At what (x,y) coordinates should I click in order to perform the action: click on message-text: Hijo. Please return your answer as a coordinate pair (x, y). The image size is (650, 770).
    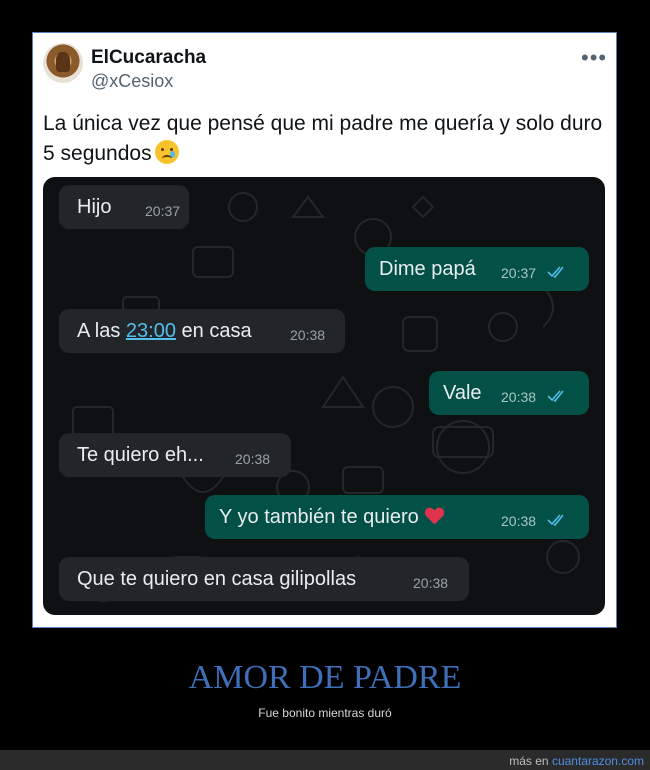
    Looking at the image, I should click on (94, 207).